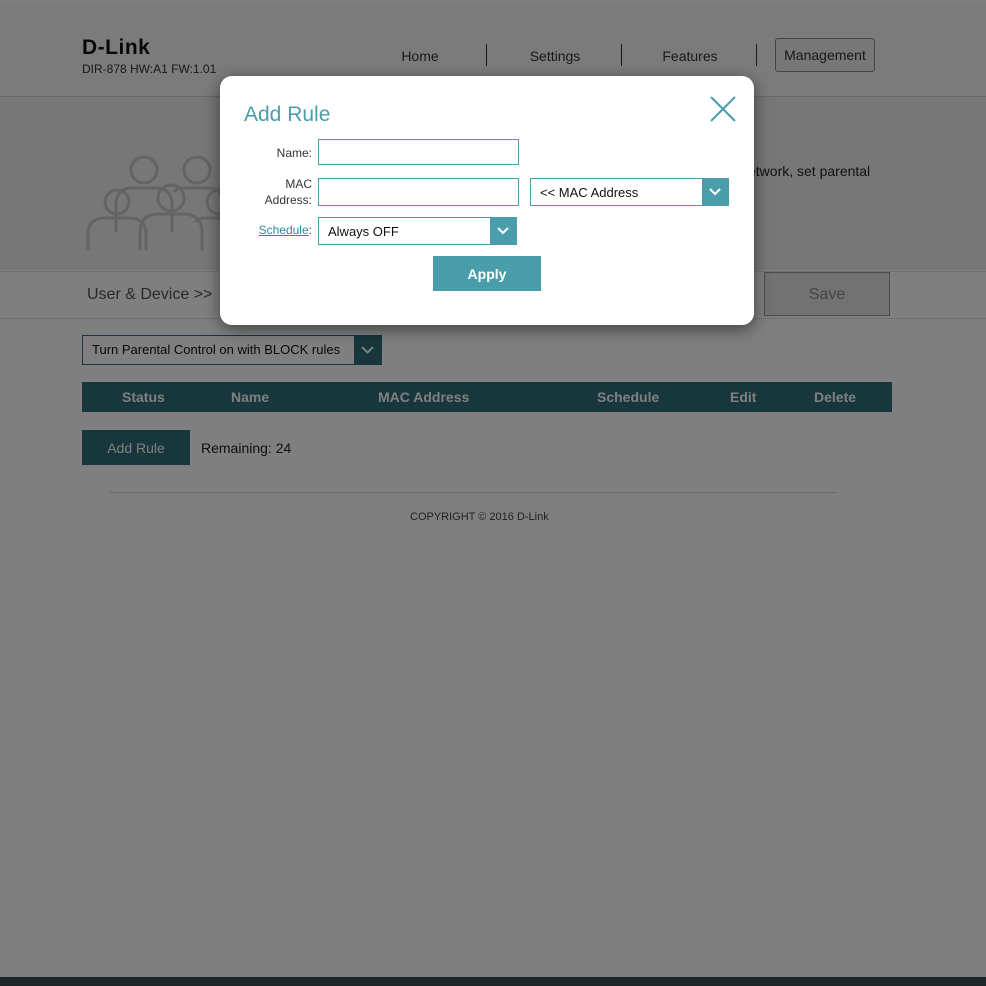  I want to click on schedule-select: Always OFF, so click(417, 231).